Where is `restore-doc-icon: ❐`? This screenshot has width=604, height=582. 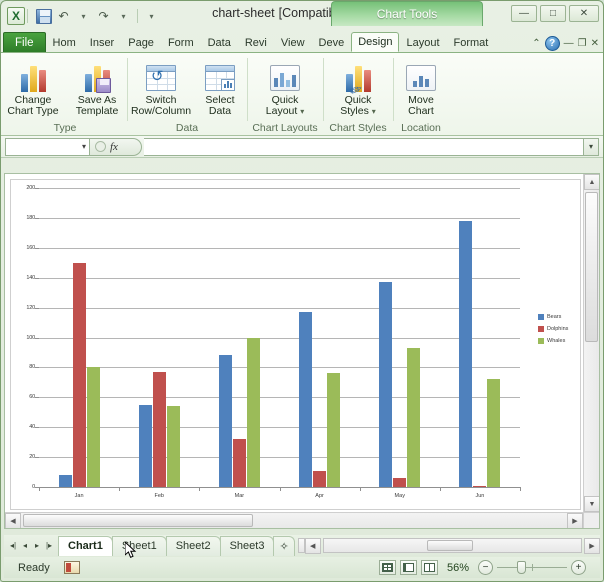
restore-doc-icon: ❐ is located at coordinates (582, 43).